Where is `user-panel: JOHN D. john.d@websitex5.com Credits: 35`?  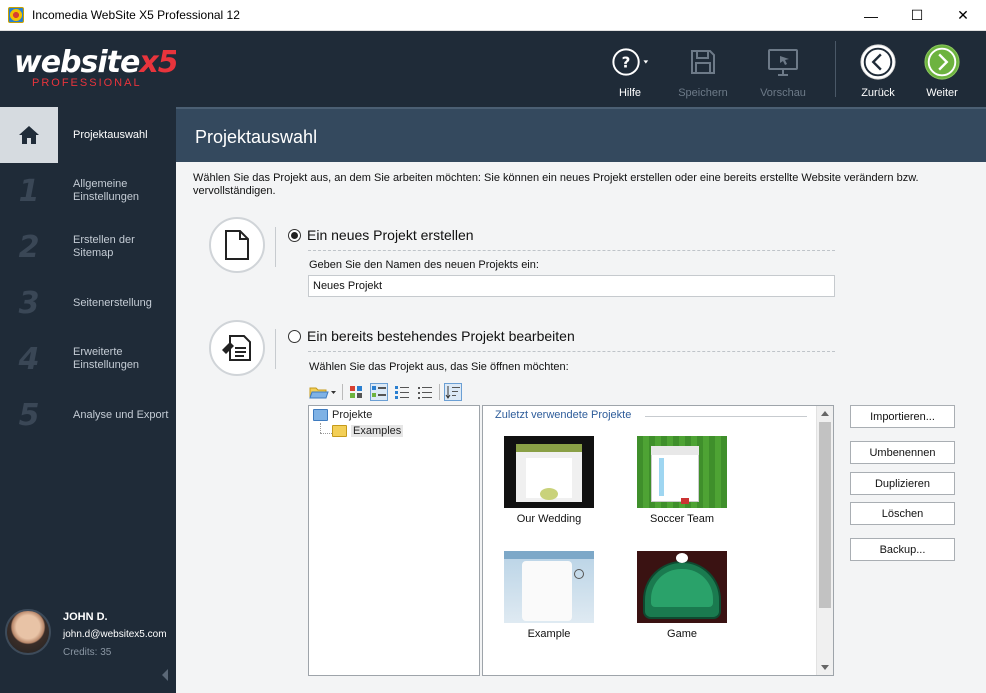 user-panel: JOHN D. john.d@websitex5.com Credits: 35 is located at coordinates (88, 648).